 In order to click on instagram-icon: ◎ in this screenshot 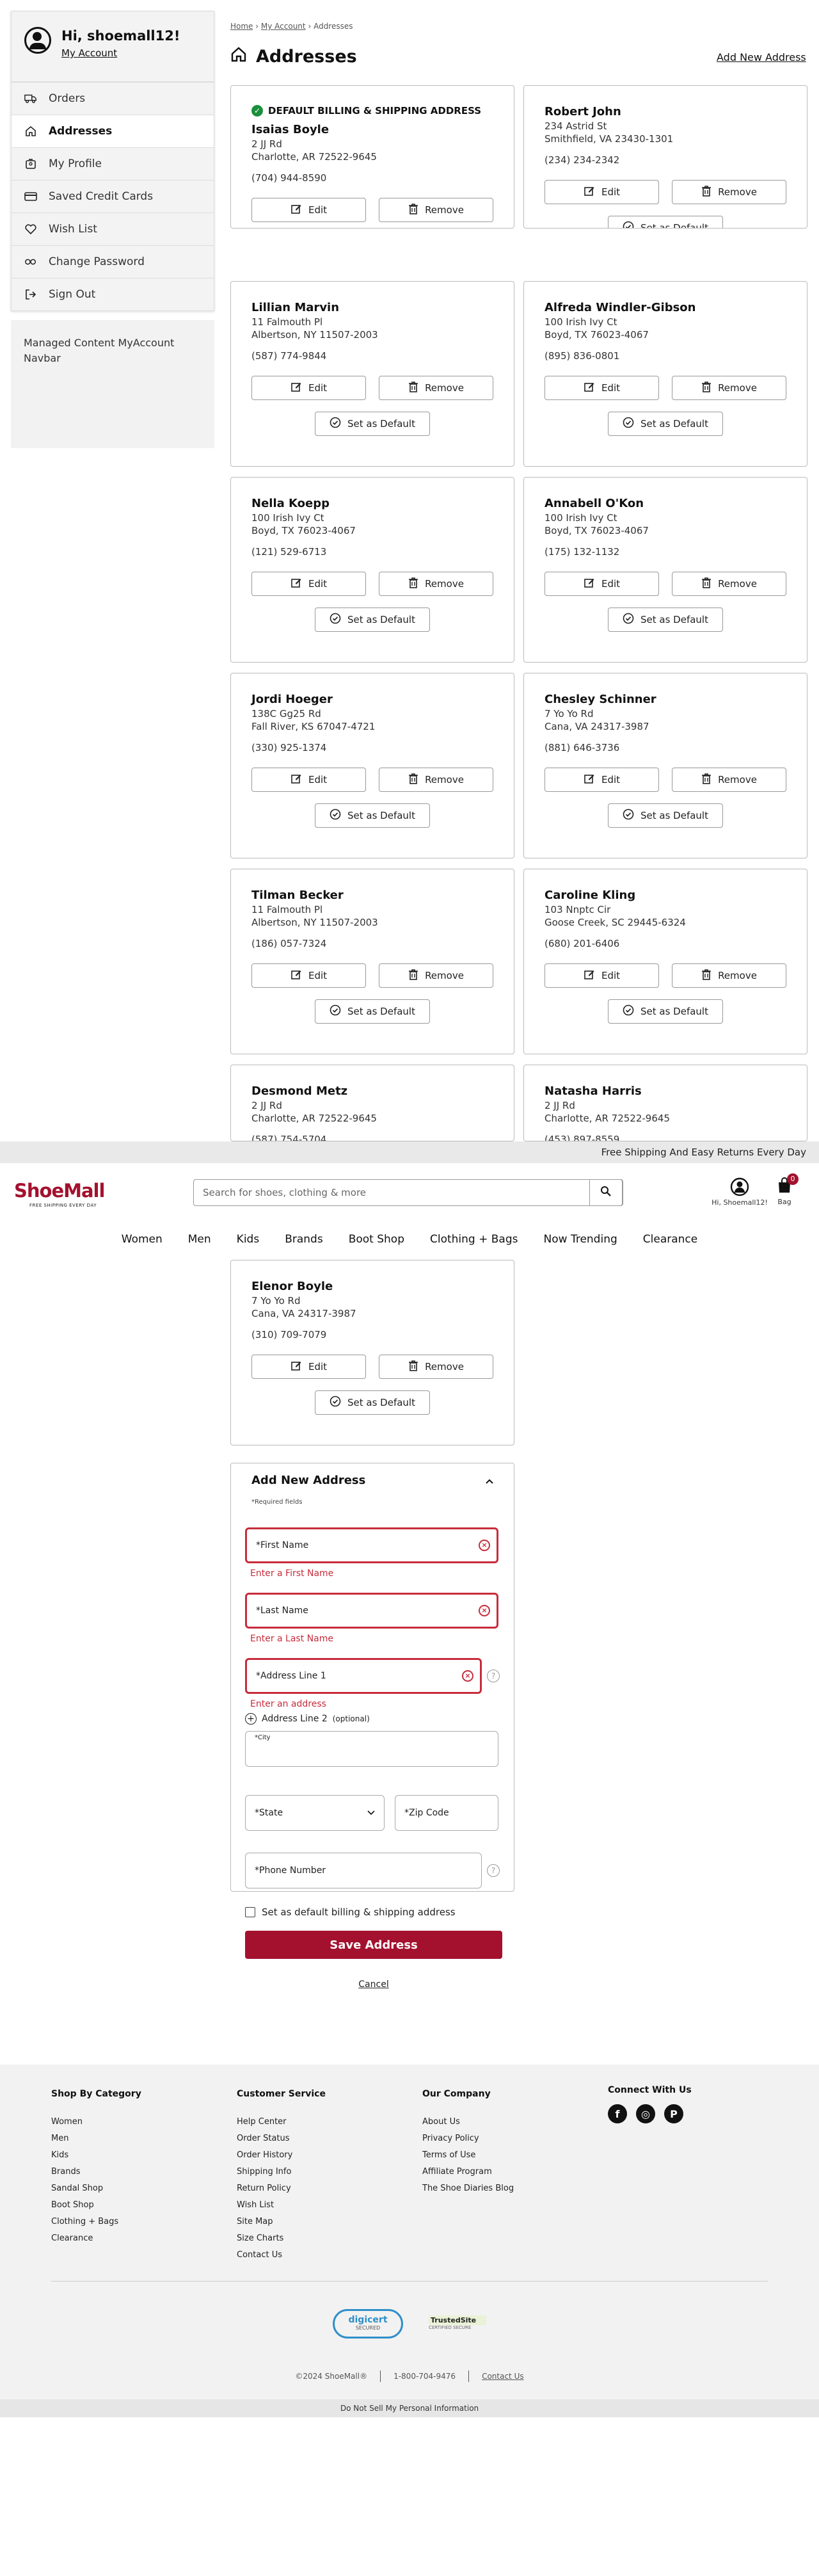, I will do `click(646, 2113)`.